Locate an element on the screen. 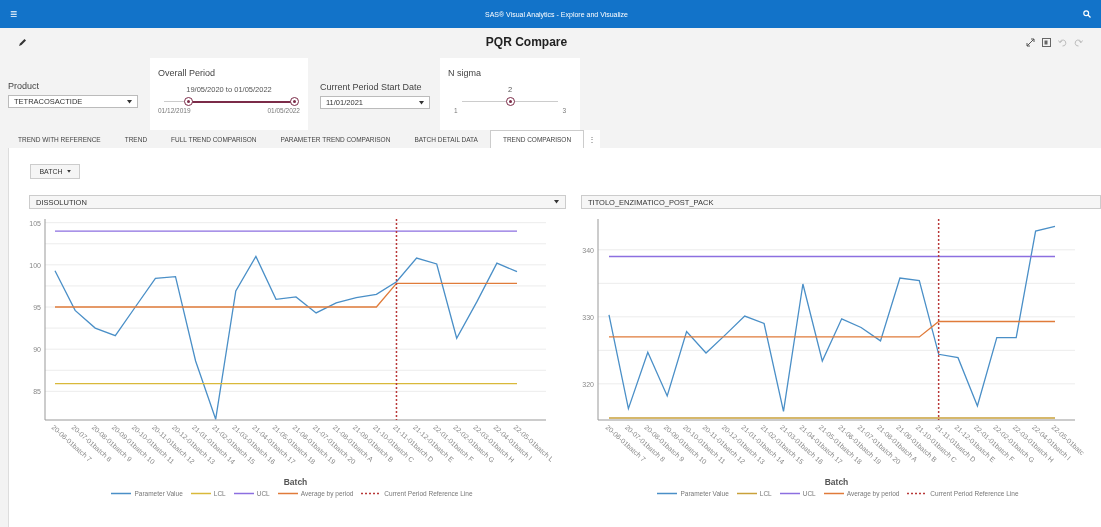 The height and width of the screenshot is (527, 1101). tab-menu-icon: ⋮ is located at coordinates (592, 139).